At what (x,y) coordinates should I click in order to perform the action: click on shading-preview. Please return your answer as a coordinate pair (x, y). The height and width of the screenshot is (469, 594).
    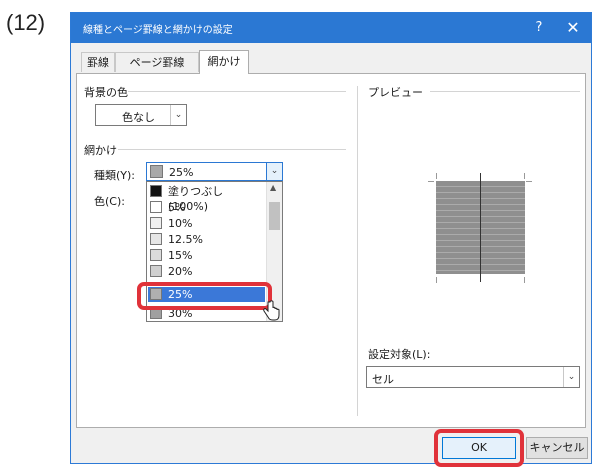
    Looking at the image, I should click on (480, 227).